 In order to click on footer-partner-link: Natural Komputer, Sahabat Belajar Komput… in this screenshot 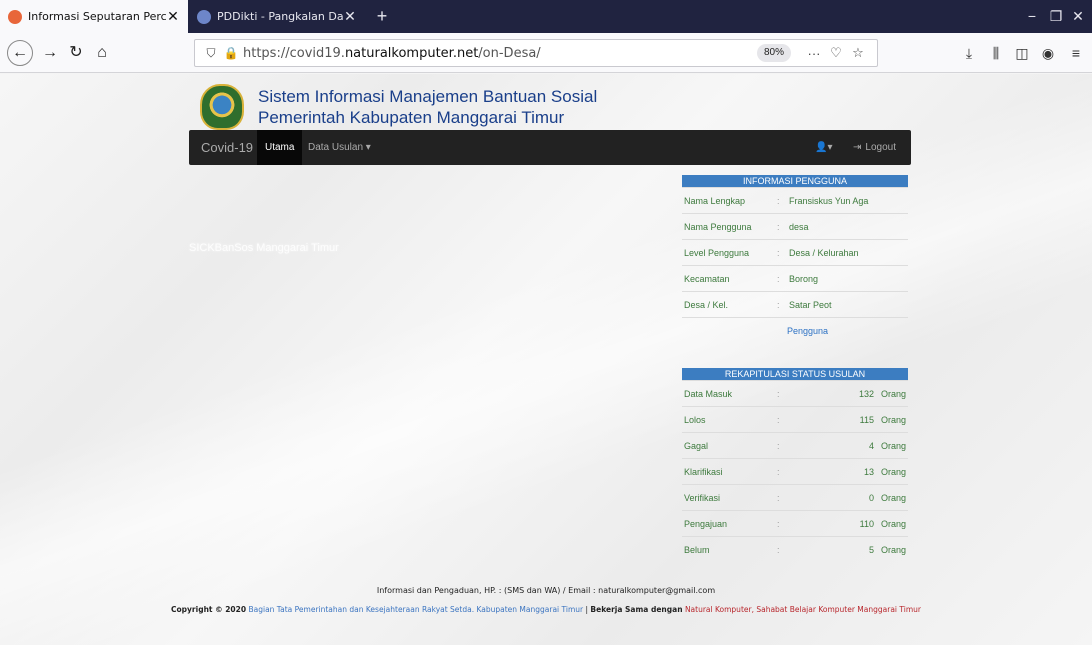, I will do `click(803, 609)`.